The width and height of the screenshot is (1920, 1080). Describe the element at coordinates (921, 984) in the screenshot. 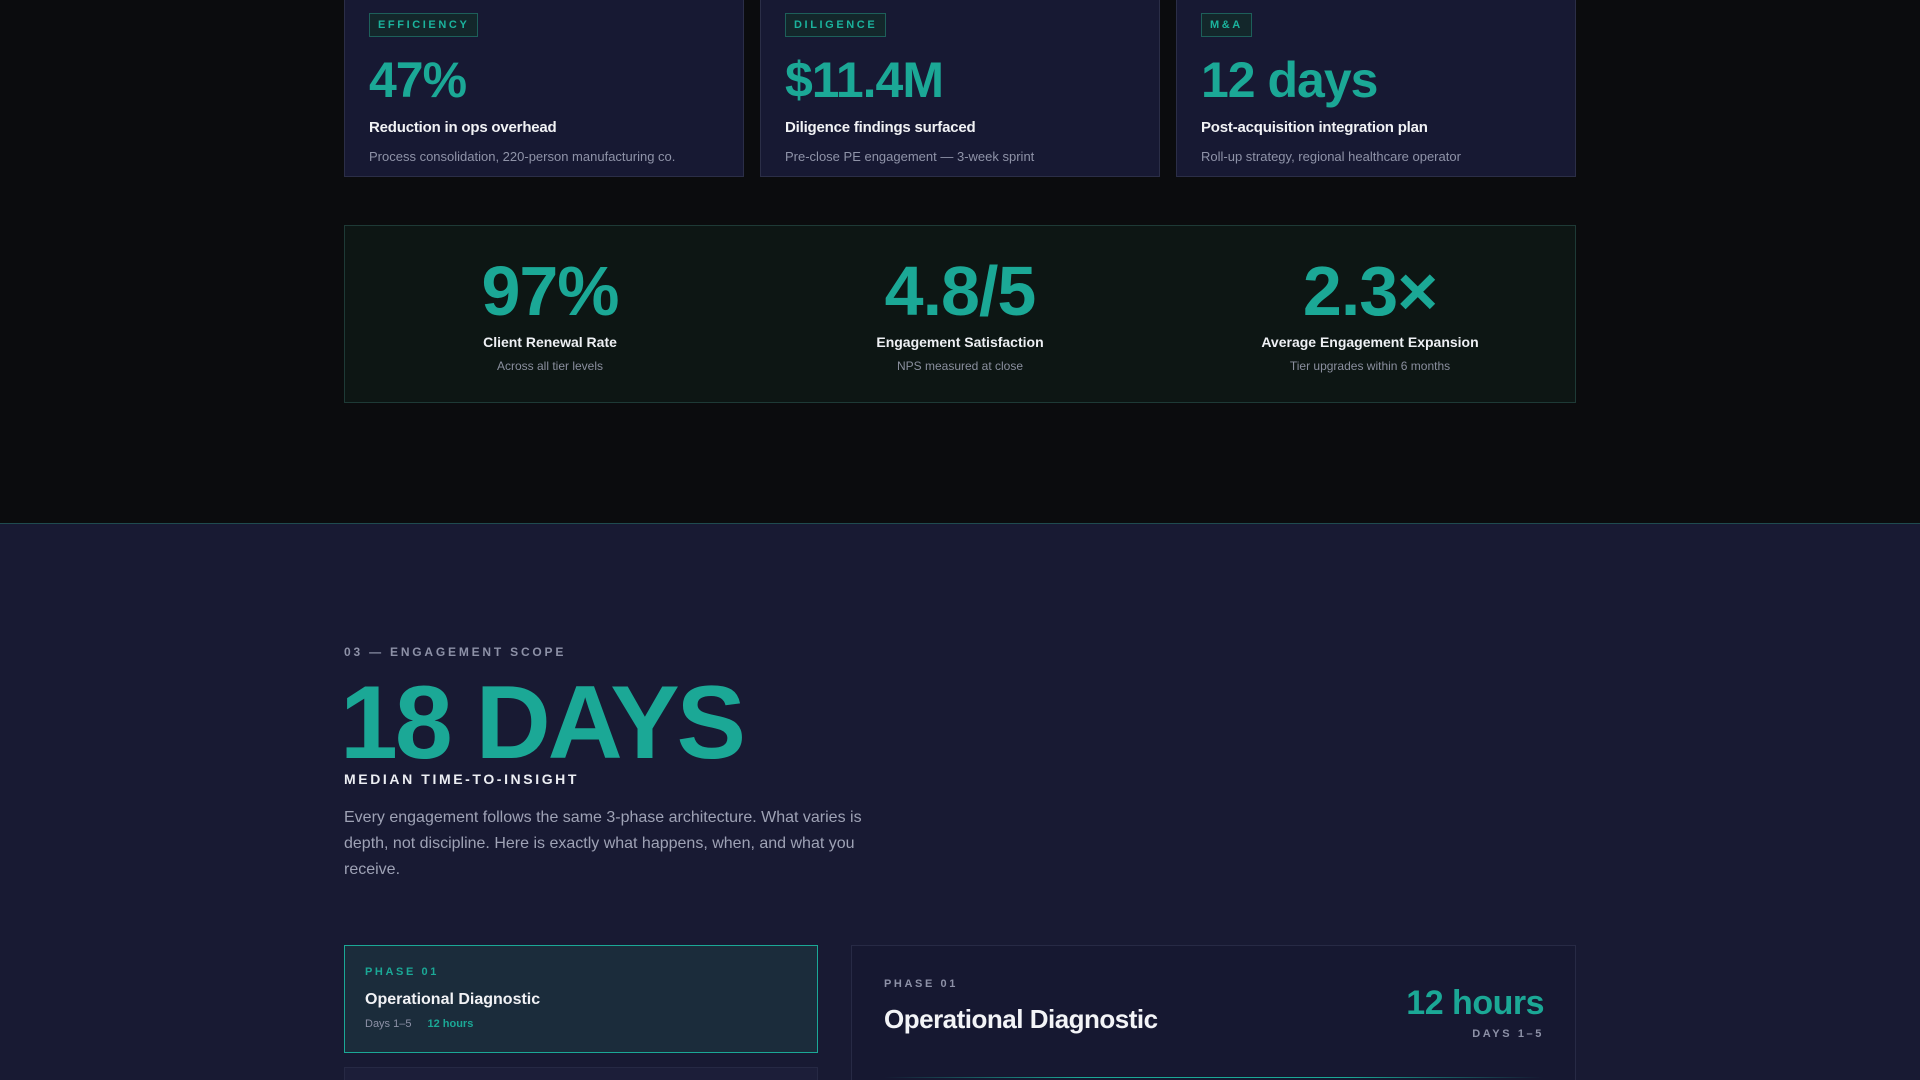

I see `detail-phase-label: PHASE 01` at that location.